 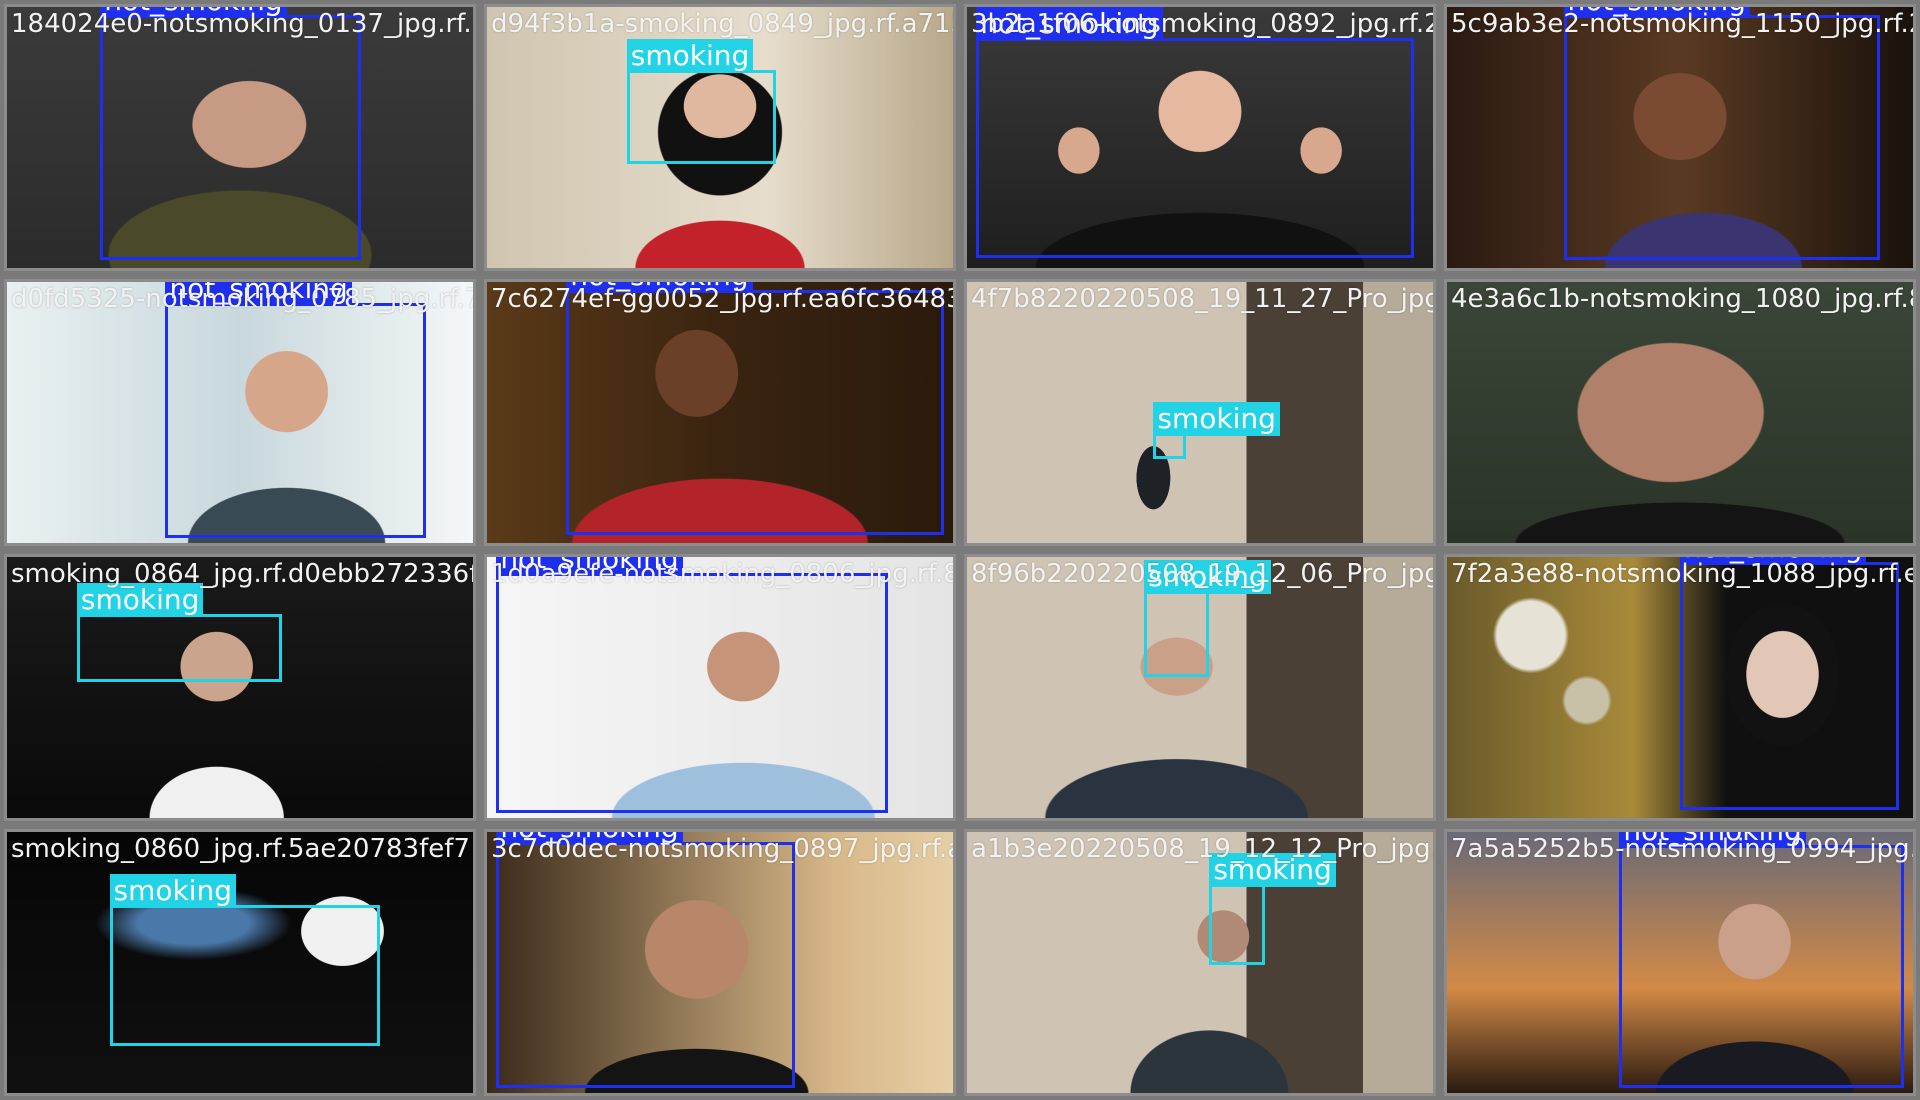 What do you see at coordinates (240, 687) in the screenshot?
I see `image-tile: smoking_0864_jpg.rf.d0ebb272336f smoking` at bounding box center [240, 687].